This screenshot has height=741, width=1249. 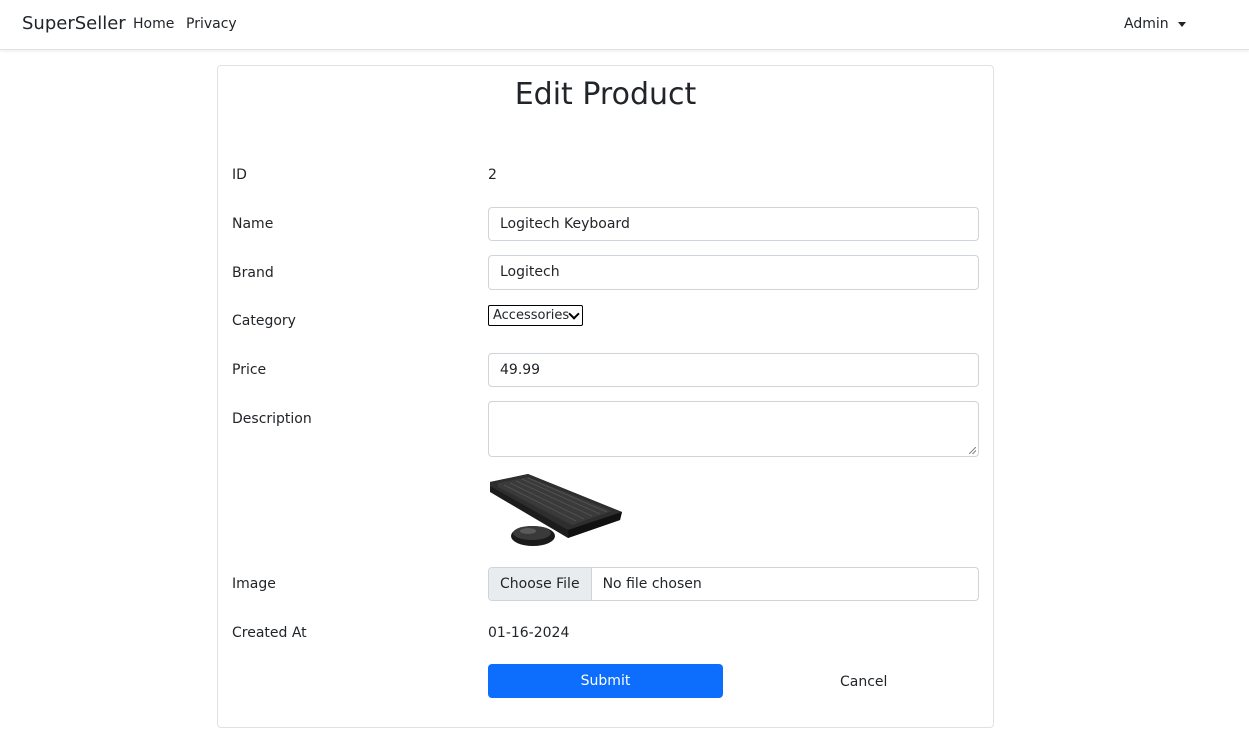 What do you see at coordinates (254, 584) in the screenshot?
I see `image-label: Image` at bounding box center [254, 584].